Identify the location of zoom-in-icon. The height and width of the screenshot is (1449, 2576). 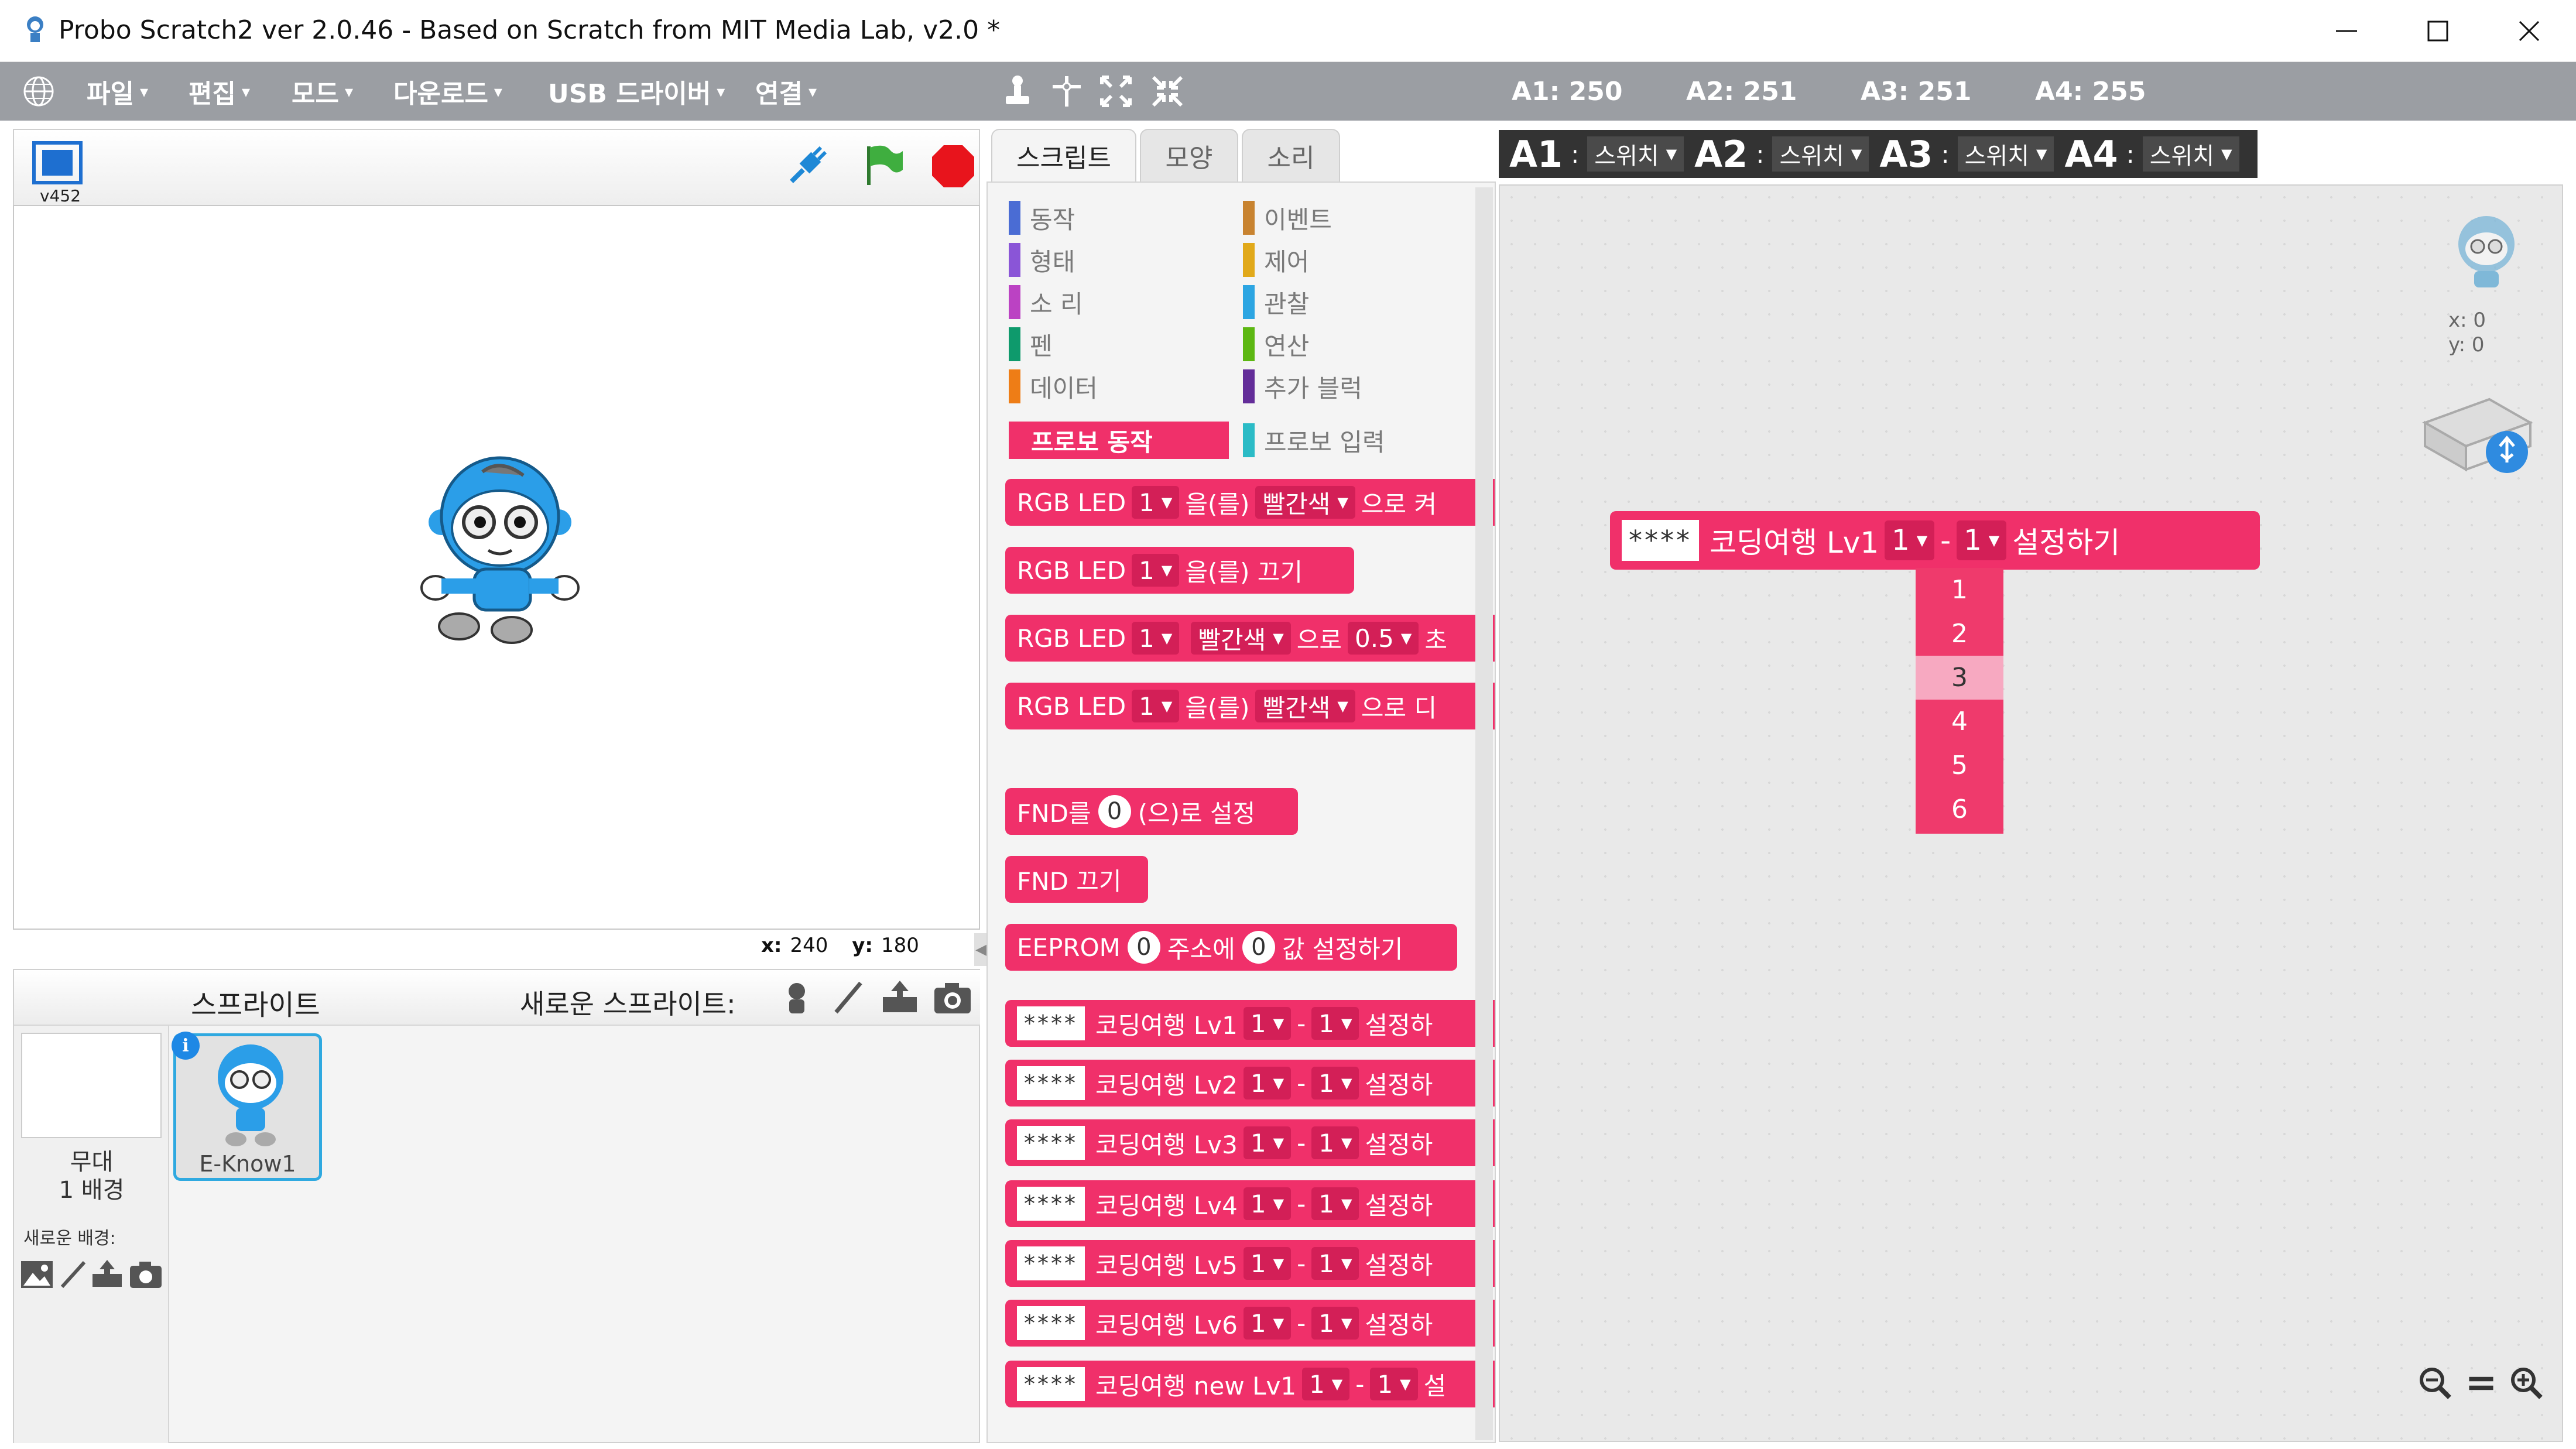
(2527, 1383).